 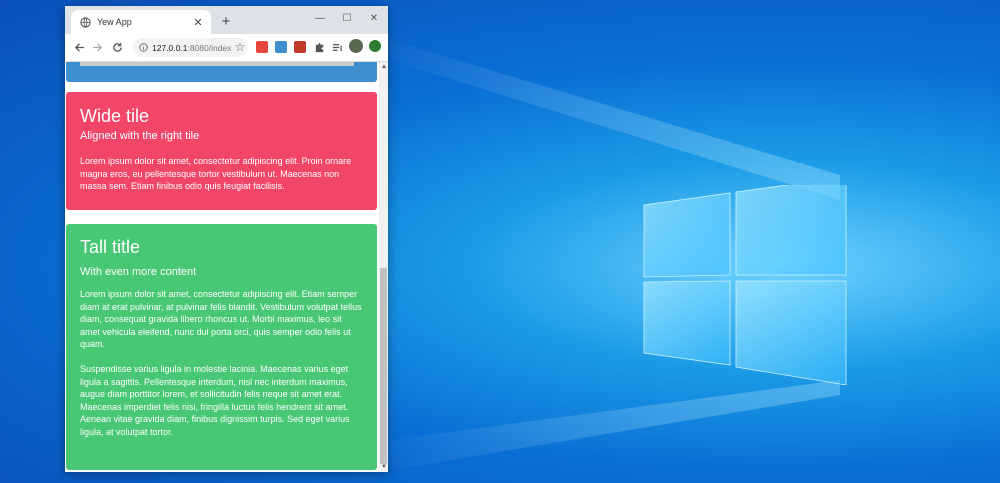 I want to click on browser-toolbar: 127.0.0.1:8080/index ☆, so click(x=226, y=48).